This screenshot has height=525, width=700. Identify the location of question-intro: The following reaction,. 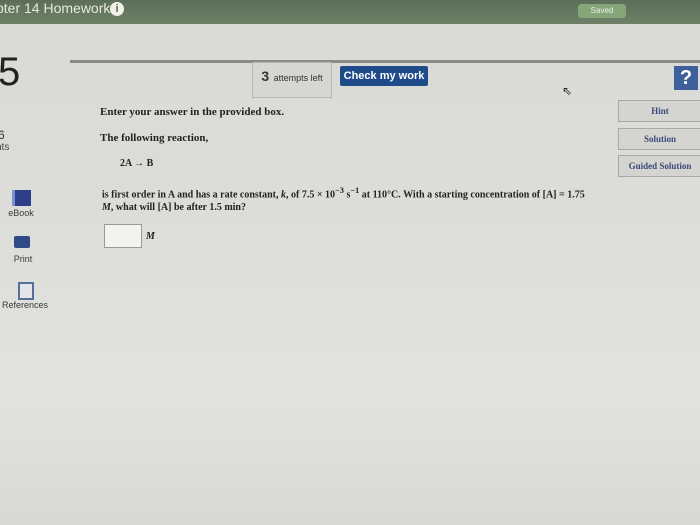
(154, 138).